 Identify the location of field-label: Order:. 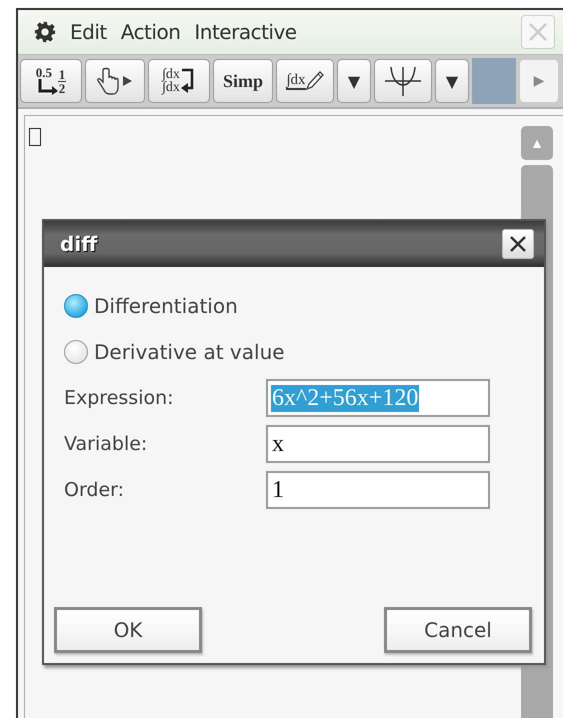
(95, 490).